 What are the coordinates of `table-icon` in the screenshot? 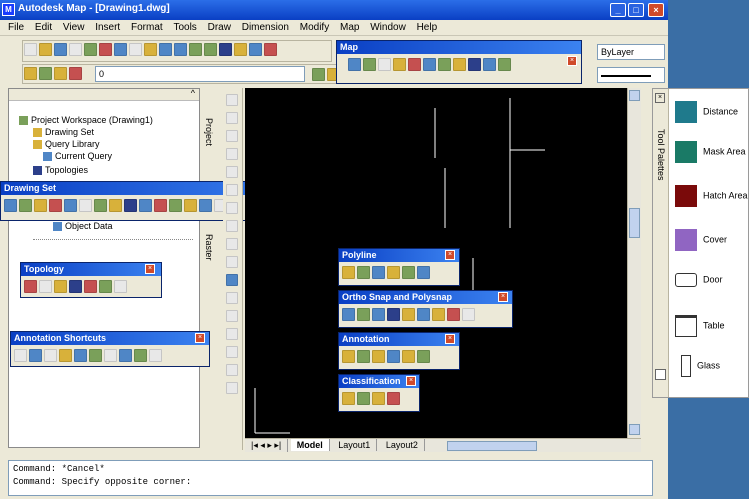 It's located at (232, 370).